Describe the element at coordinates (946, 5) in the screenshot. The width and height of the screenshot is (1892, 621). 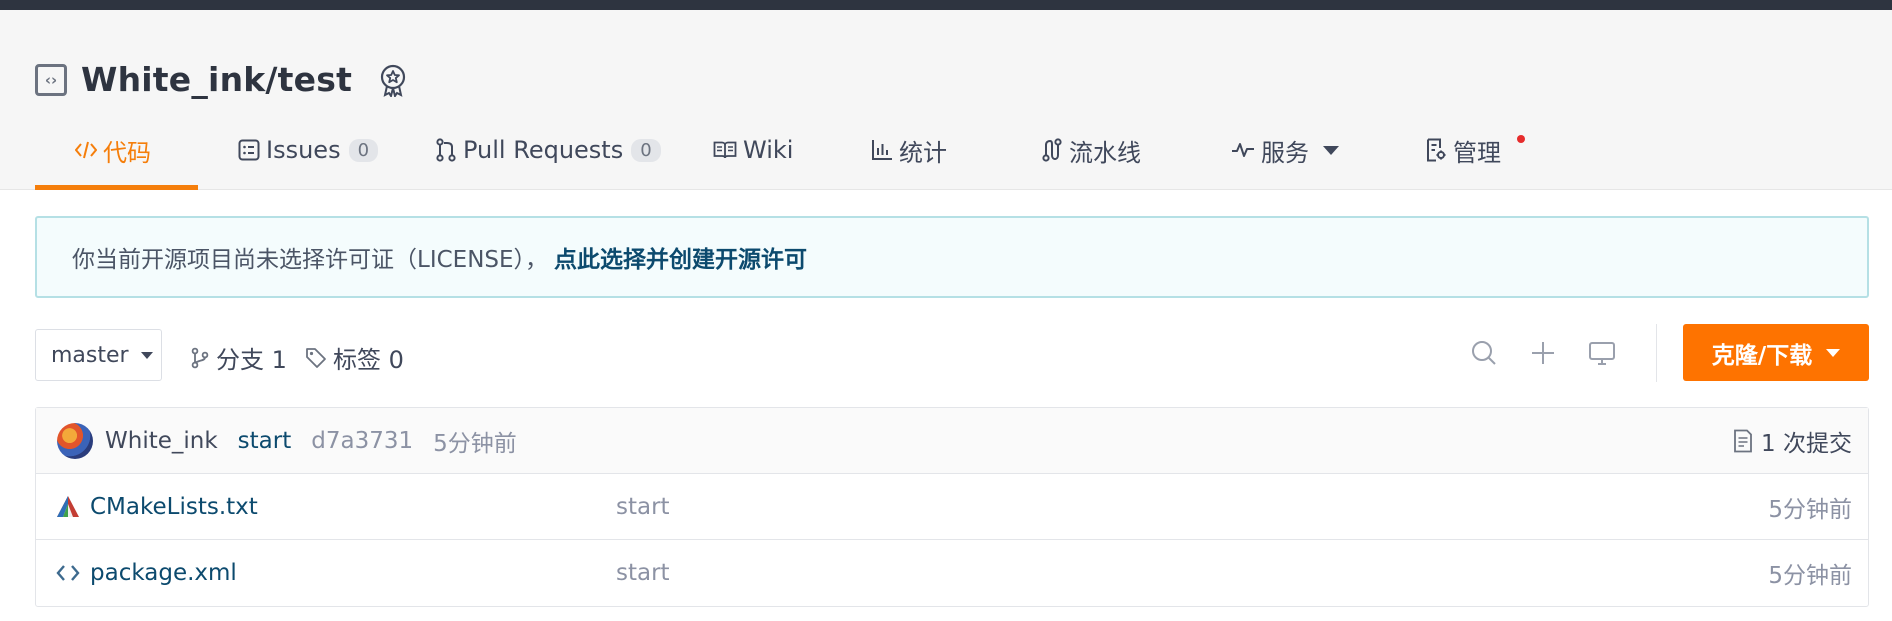
I see `top-bar` at that location.